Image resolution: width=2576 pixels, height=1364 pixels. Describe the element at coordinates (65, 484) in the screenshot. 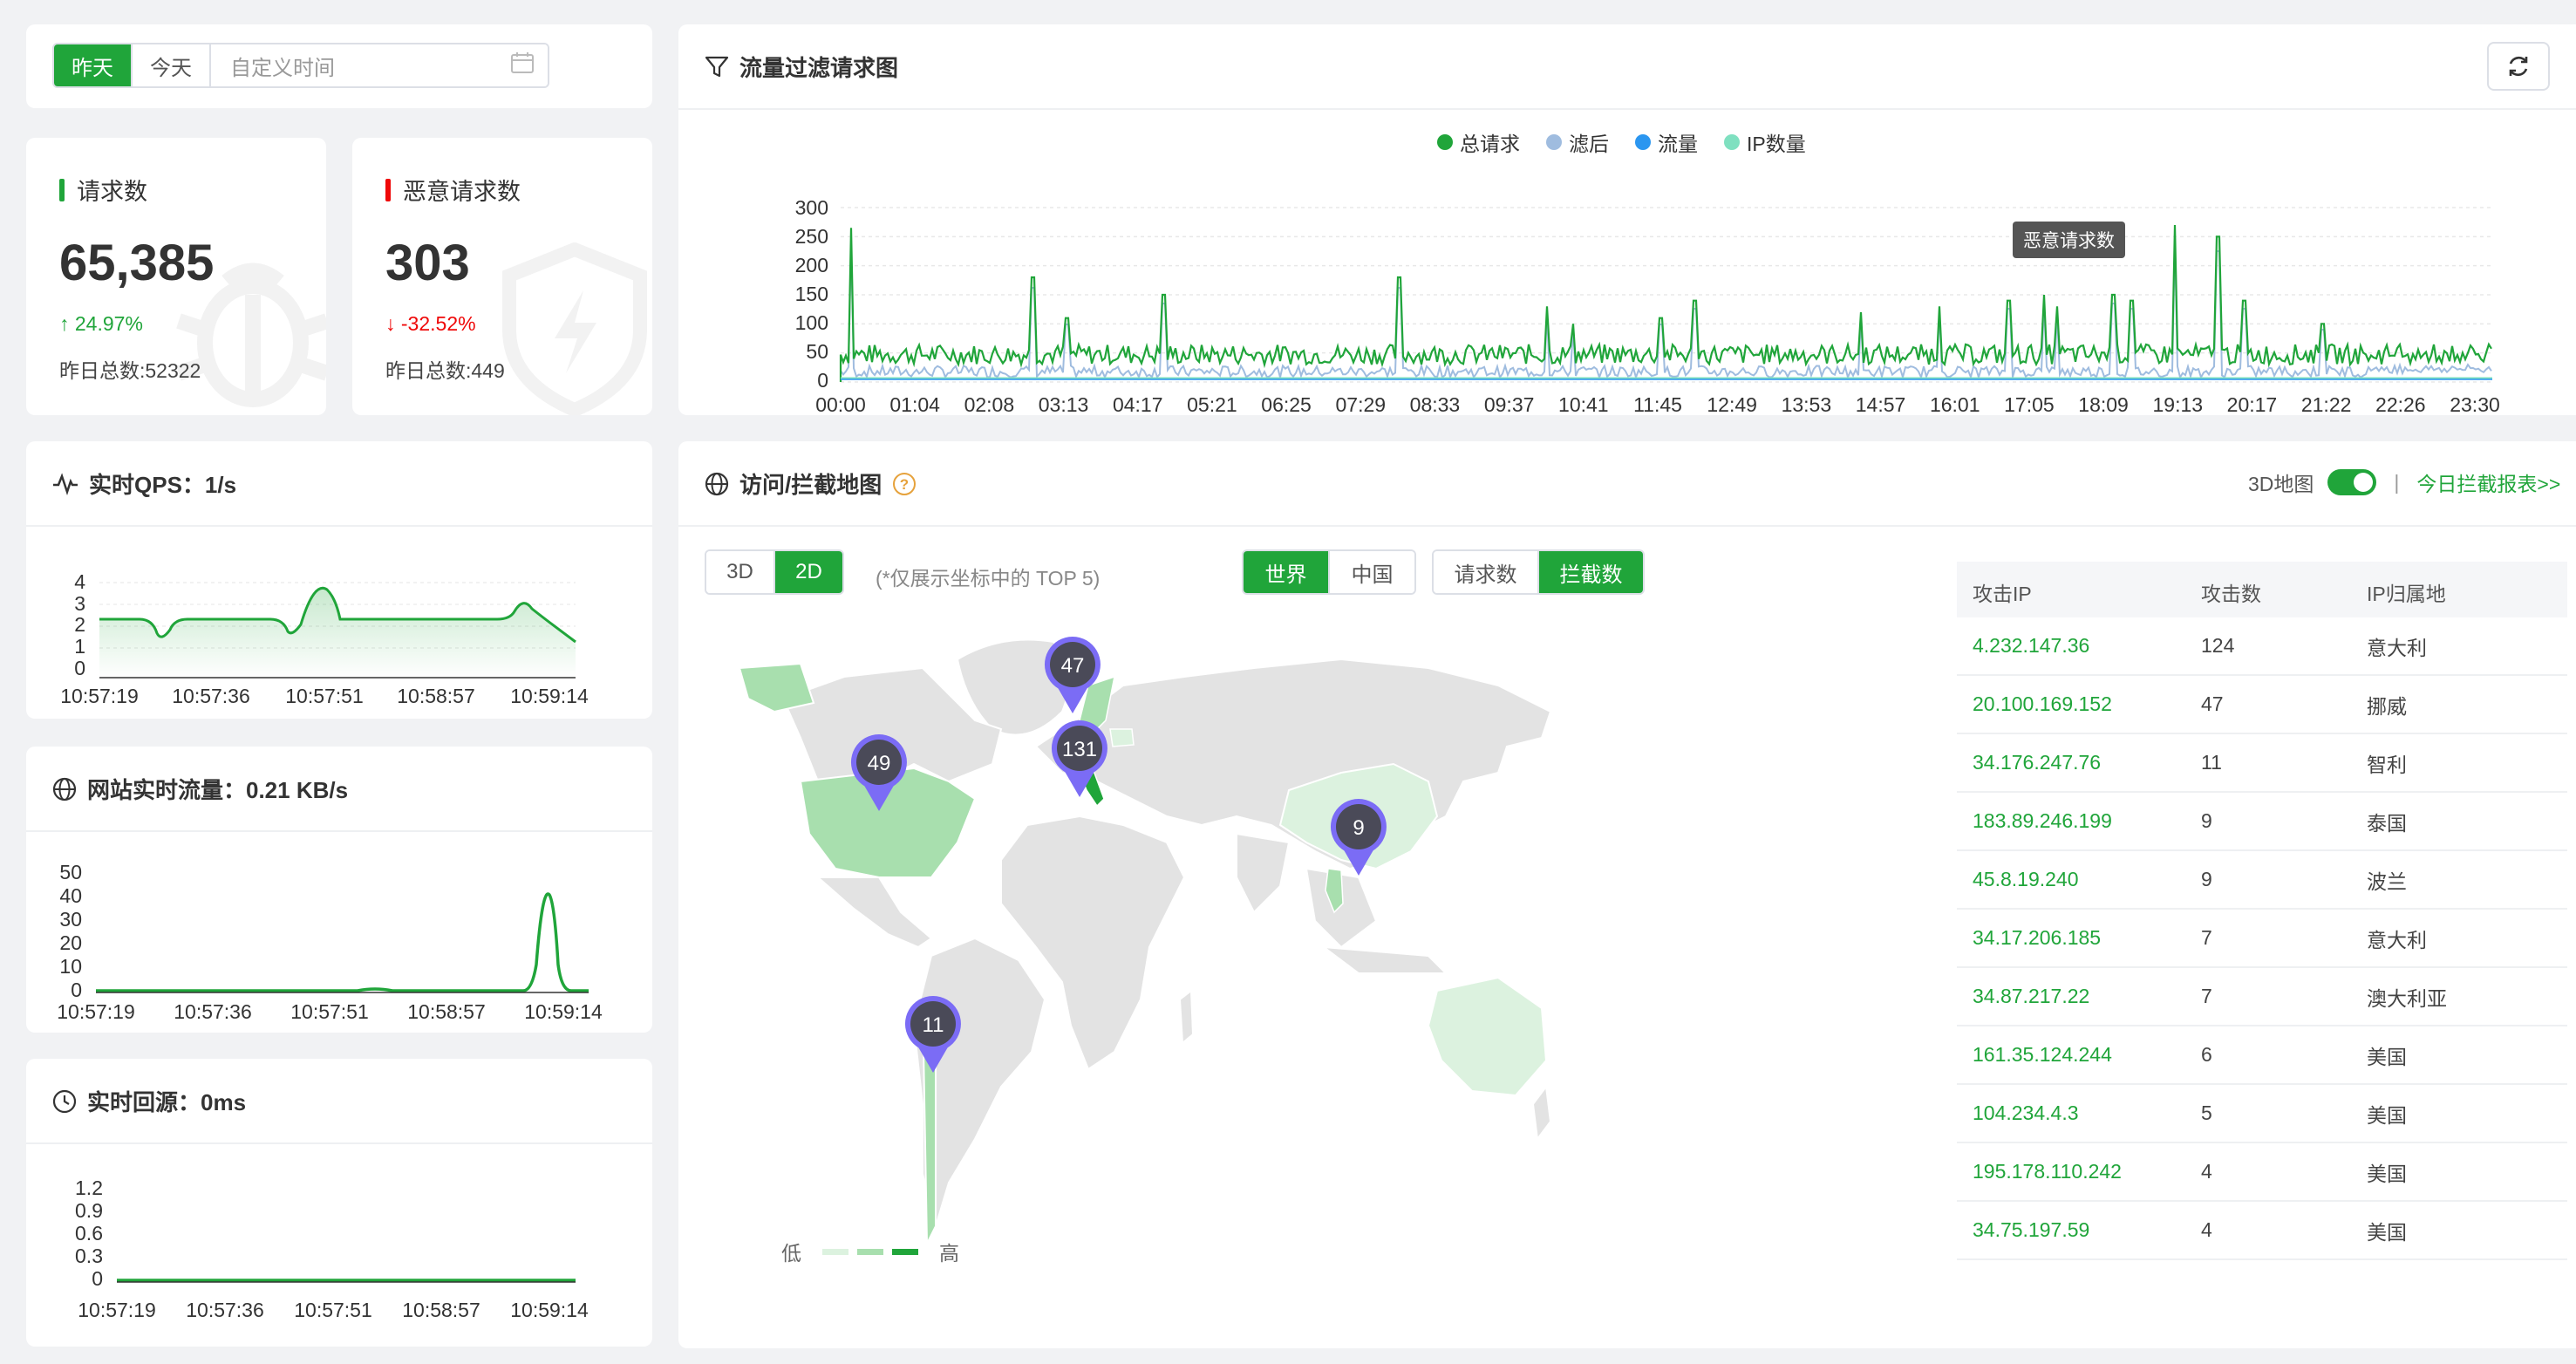

I see `pulse-icon` at that location.